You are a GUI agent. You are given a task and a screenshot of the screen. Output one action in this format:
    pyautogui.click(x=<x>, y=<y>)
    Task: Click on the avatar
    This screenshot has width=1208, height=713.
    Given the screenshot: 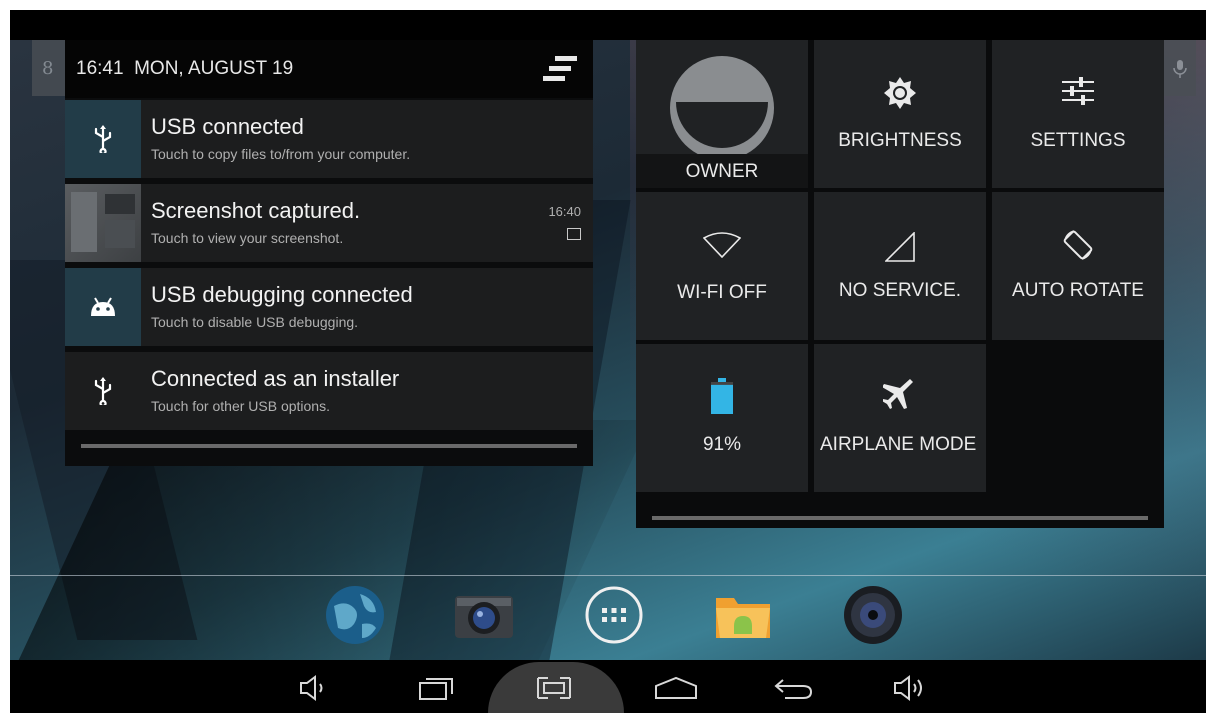 What is the action you would take?
    pyautogui.click(x=722, y=108)
    